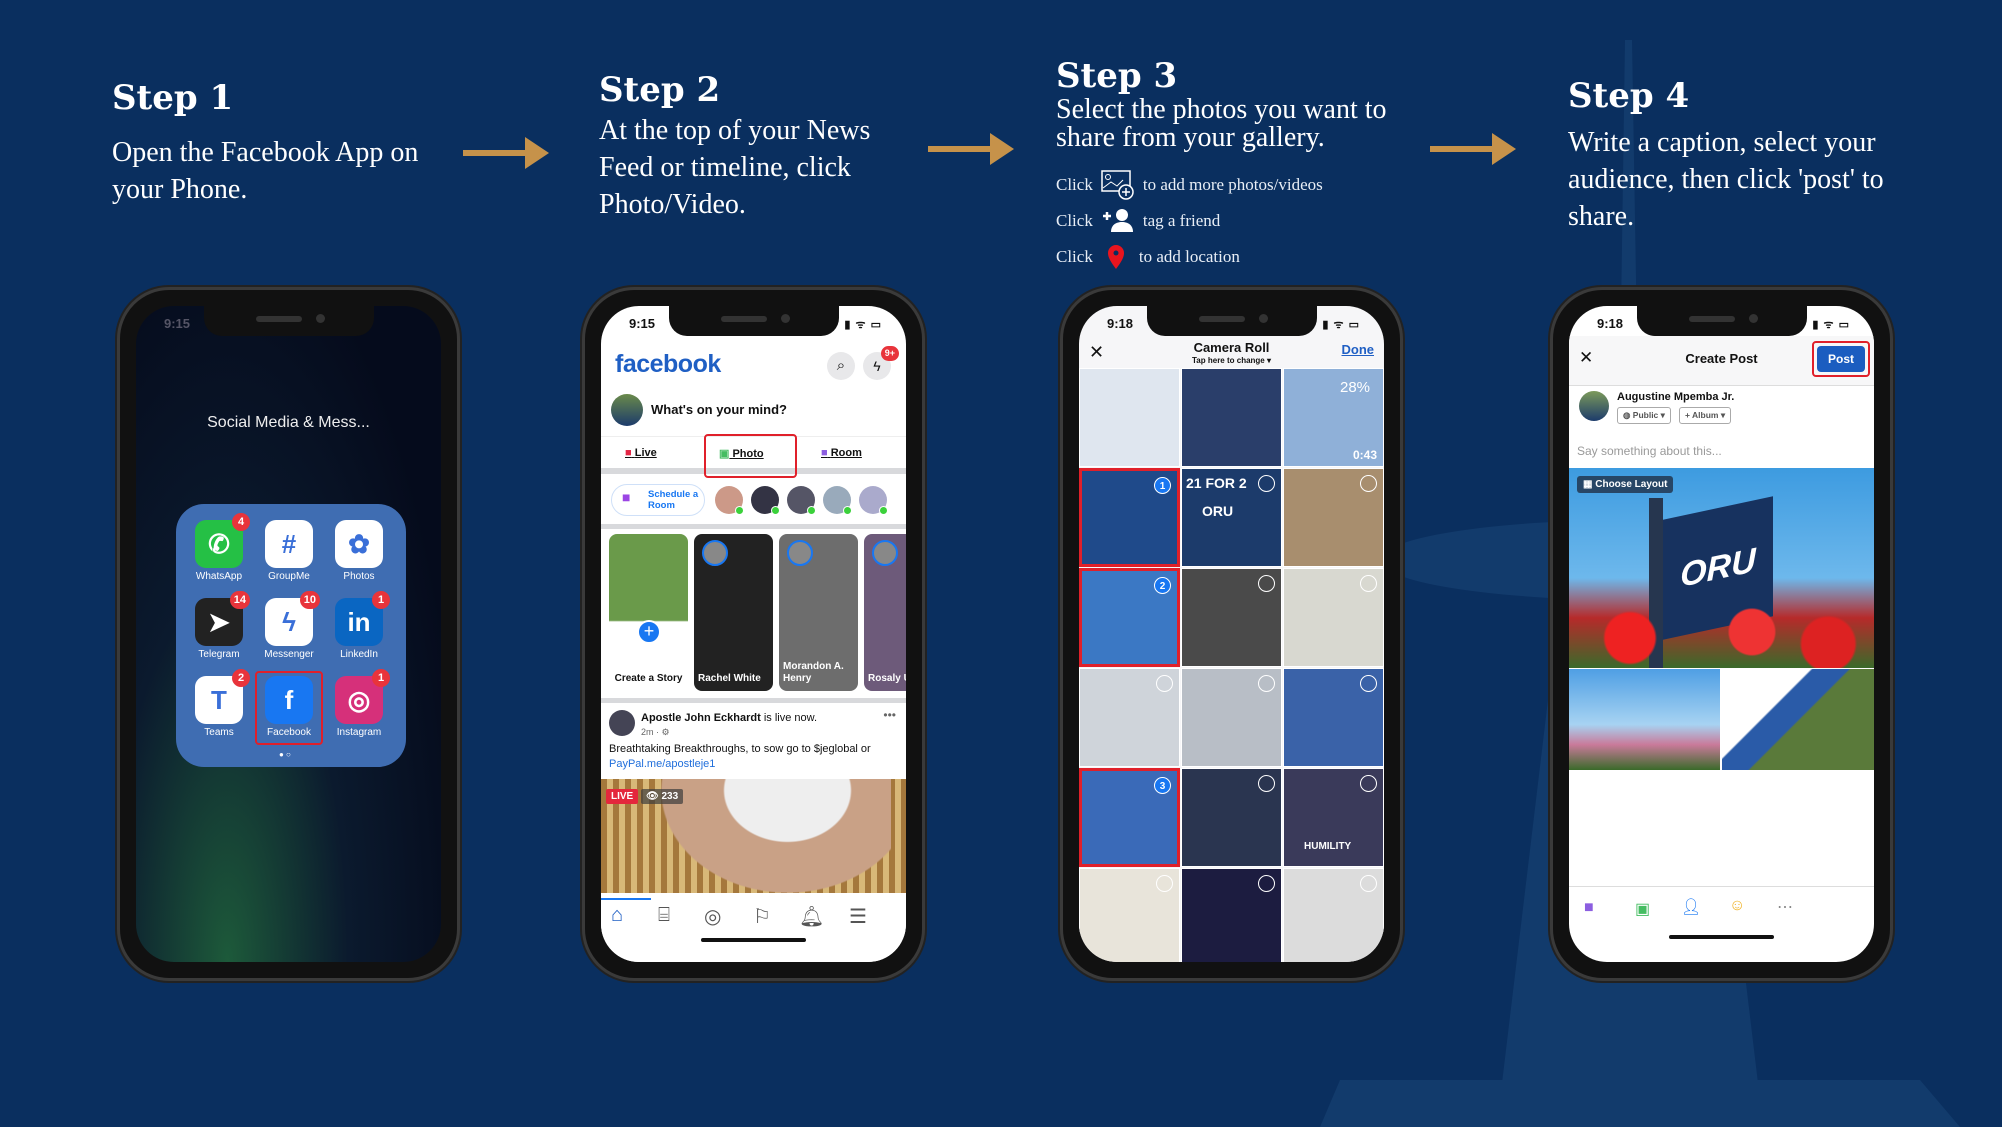 This screenshot has width=2002, height=1127. I want to click on app-groupme: # GroupMe, so click(289, 551).